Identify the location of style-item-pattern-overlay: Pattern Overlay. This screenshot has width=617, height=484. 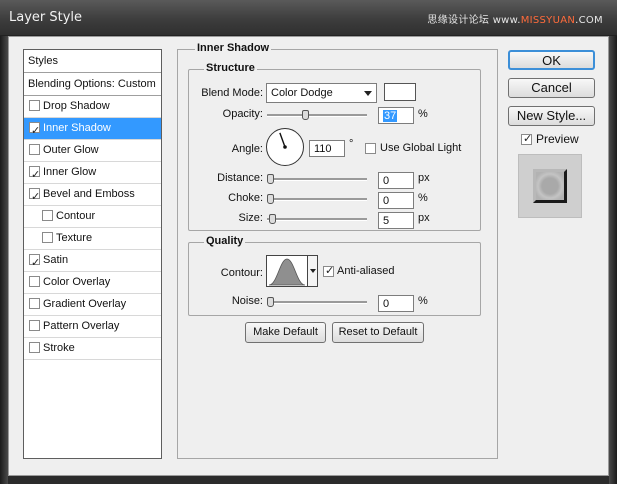
(92, 327).